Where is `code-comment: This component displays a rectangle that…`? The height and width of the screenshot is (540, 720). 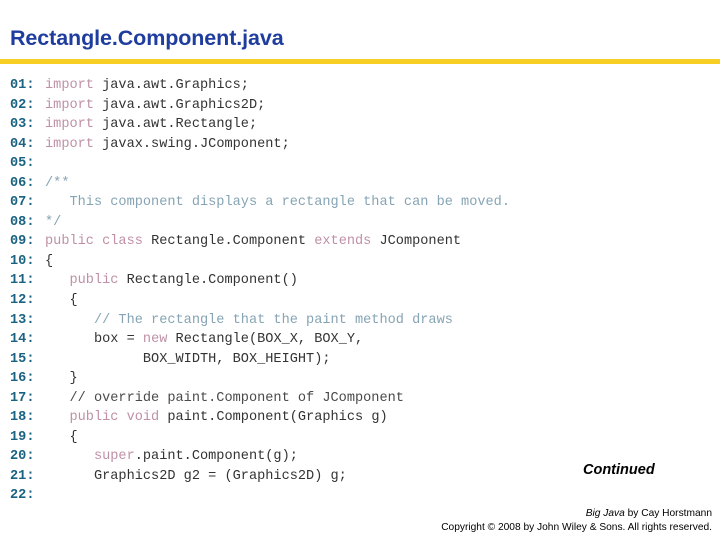 code-comment: This component displays a rectangle that… is located at coordinates (277, 203).